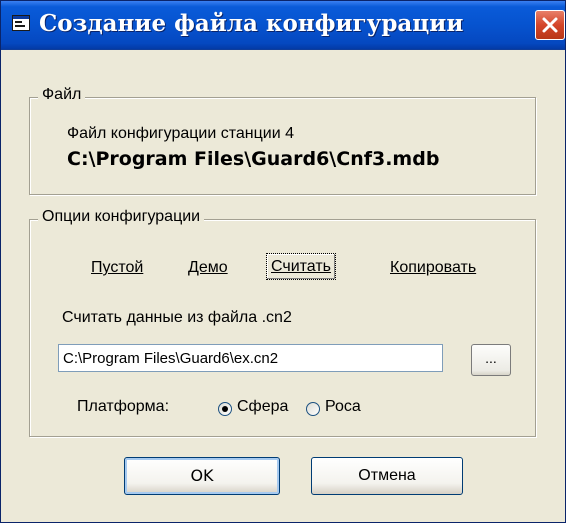  Describe the element at coordinates (262, 407) in the screenshot. I see `platform-sphere-label: Сфера` at that location.